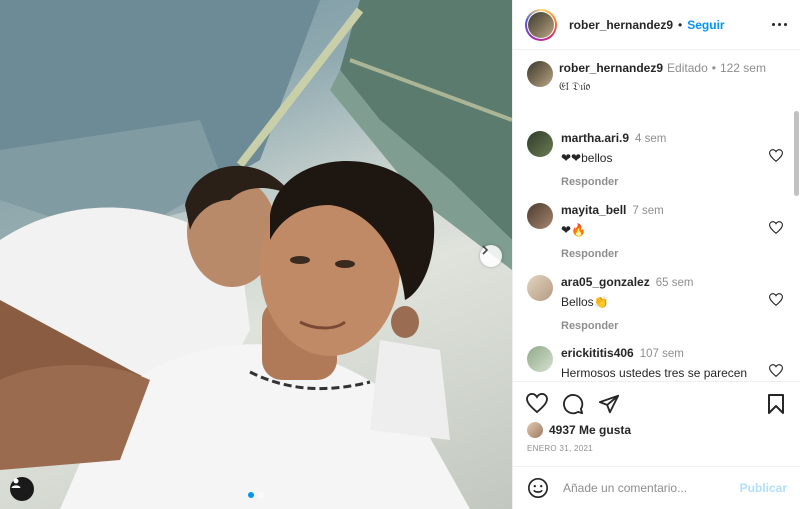 The image size is (800, 509). What do you see at coordinates (742, 68) in the screenshot?
I see `caption-age: 122 sem` at bounding box center [742, 68].